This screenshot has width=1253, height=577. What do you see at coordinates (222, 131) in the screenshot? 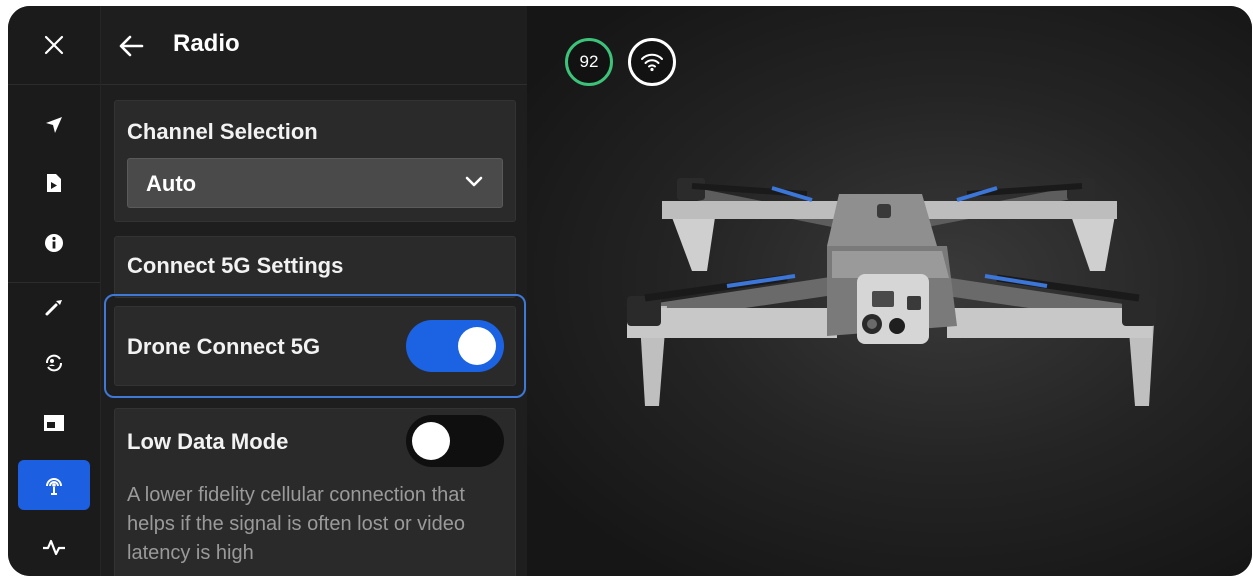
I see `channel-selection-label: Channel Selection` at bounding box center [222, 131].